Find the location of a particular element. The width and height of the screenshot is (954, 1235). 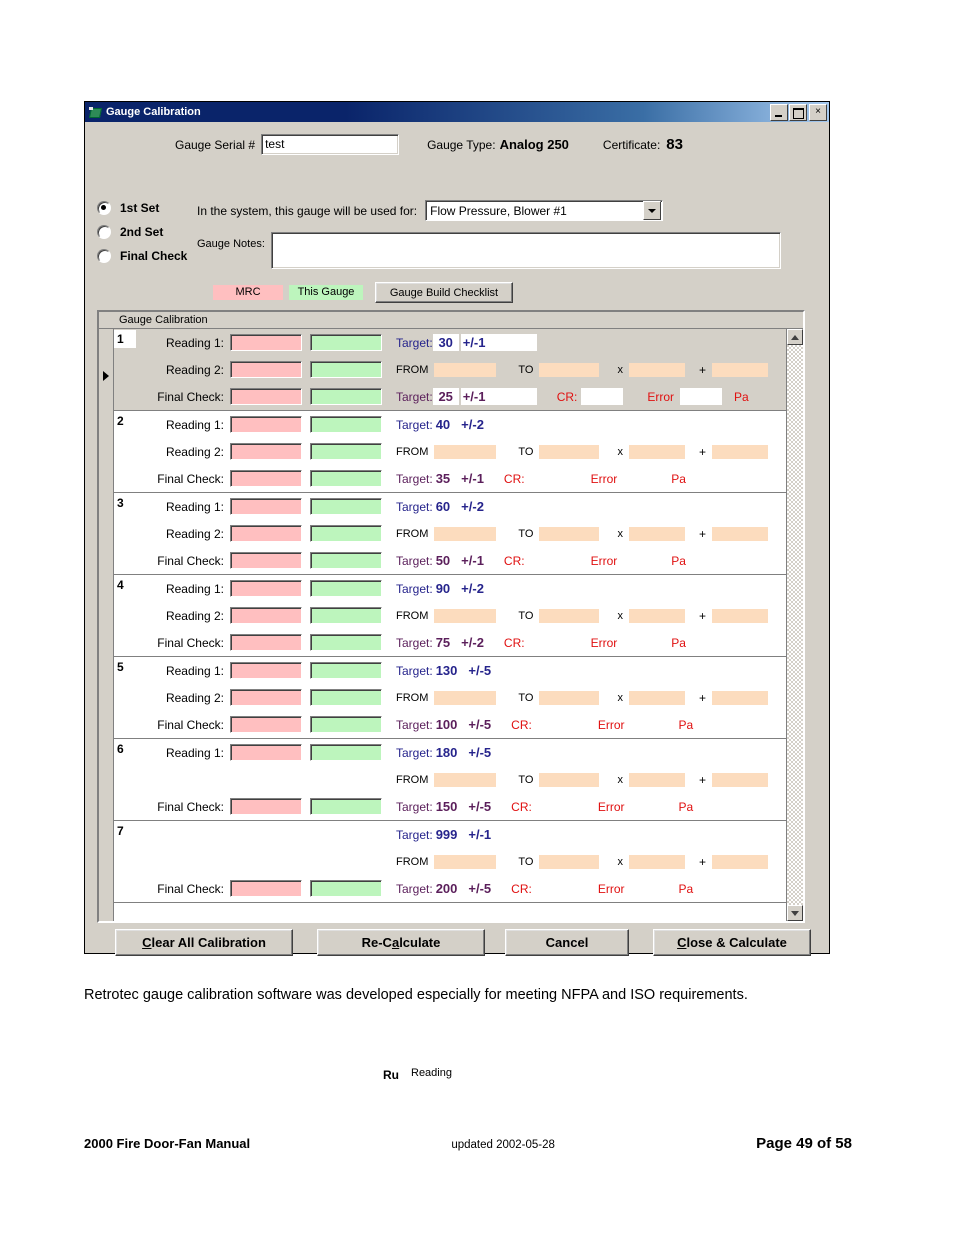

chevron-down-icon is located at coordinates (652, 210).